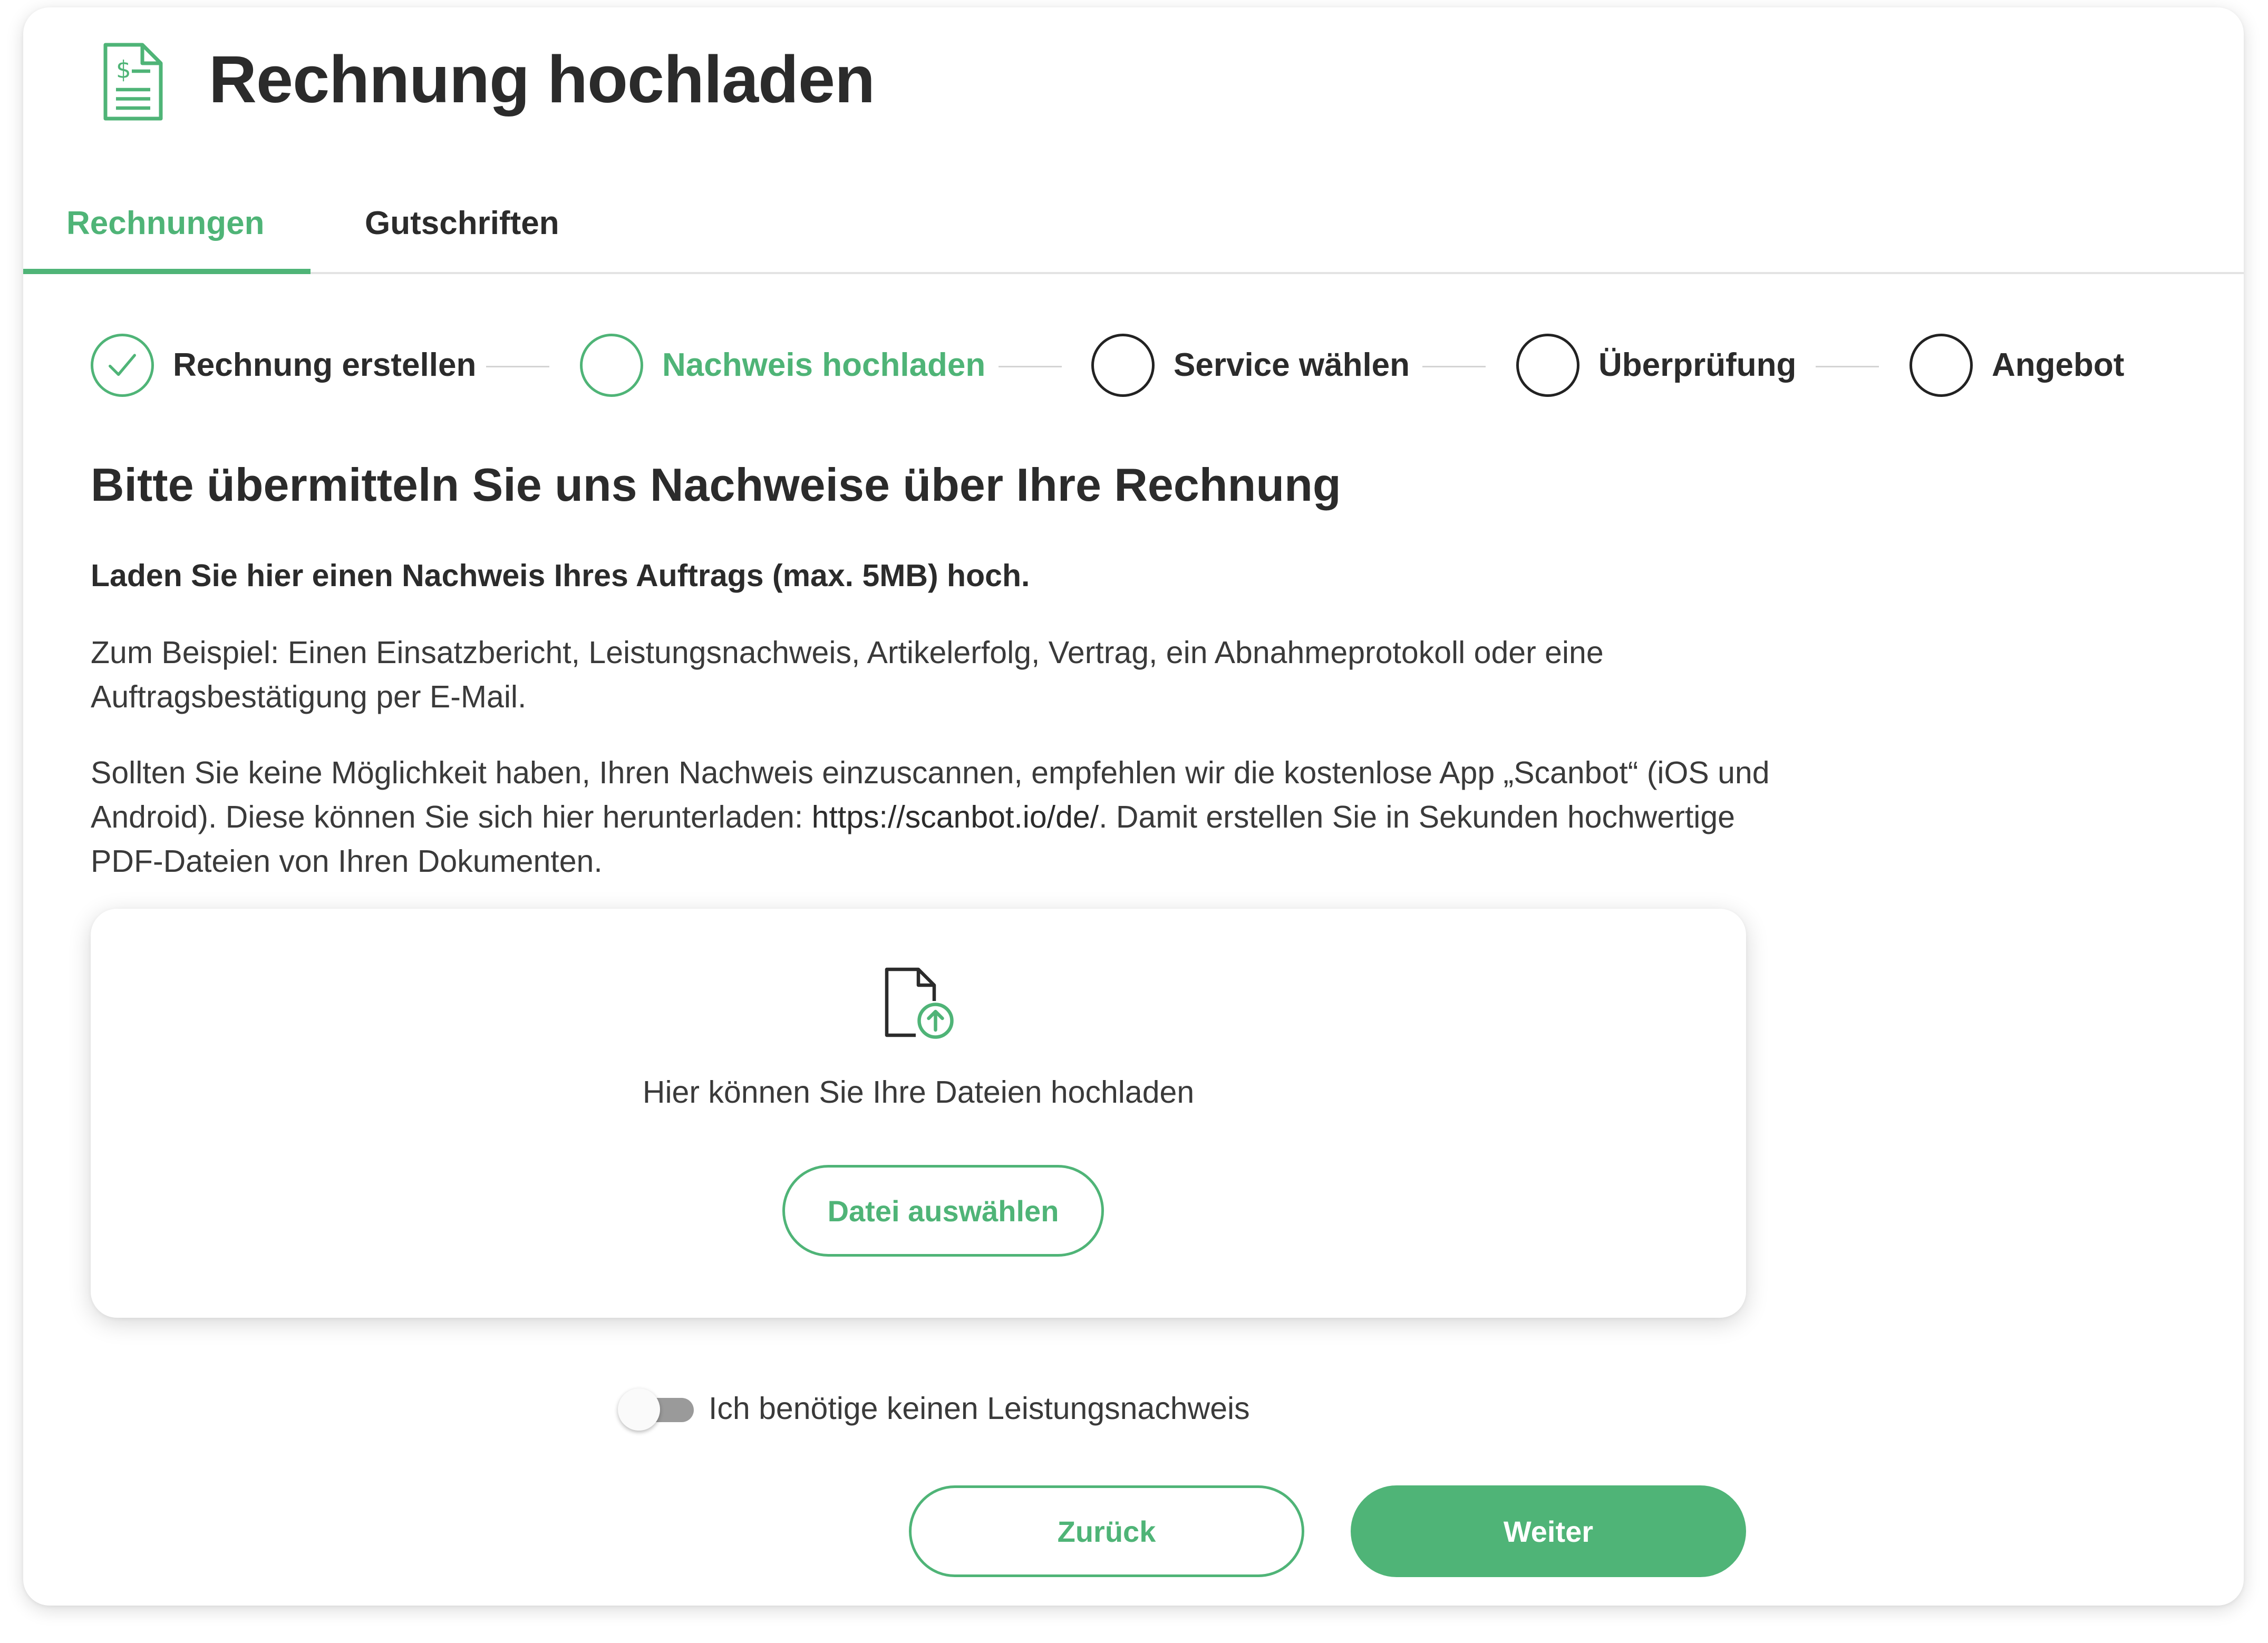 The height and width of the screenshot is (1643, 2268). Describe the element at coordinates (639, 1409) in the screenshot. I see `toggle-knob` at that location.